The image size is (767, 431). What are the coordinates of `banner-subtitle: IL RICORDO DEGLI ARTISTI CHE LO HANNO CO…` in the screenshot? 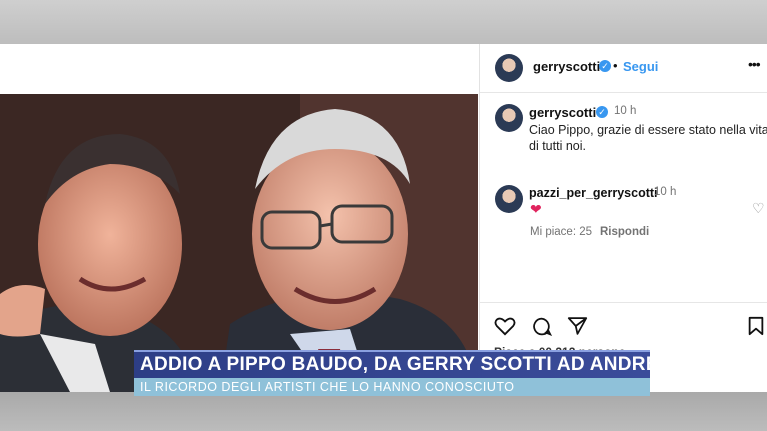 It's located at (327, 387).